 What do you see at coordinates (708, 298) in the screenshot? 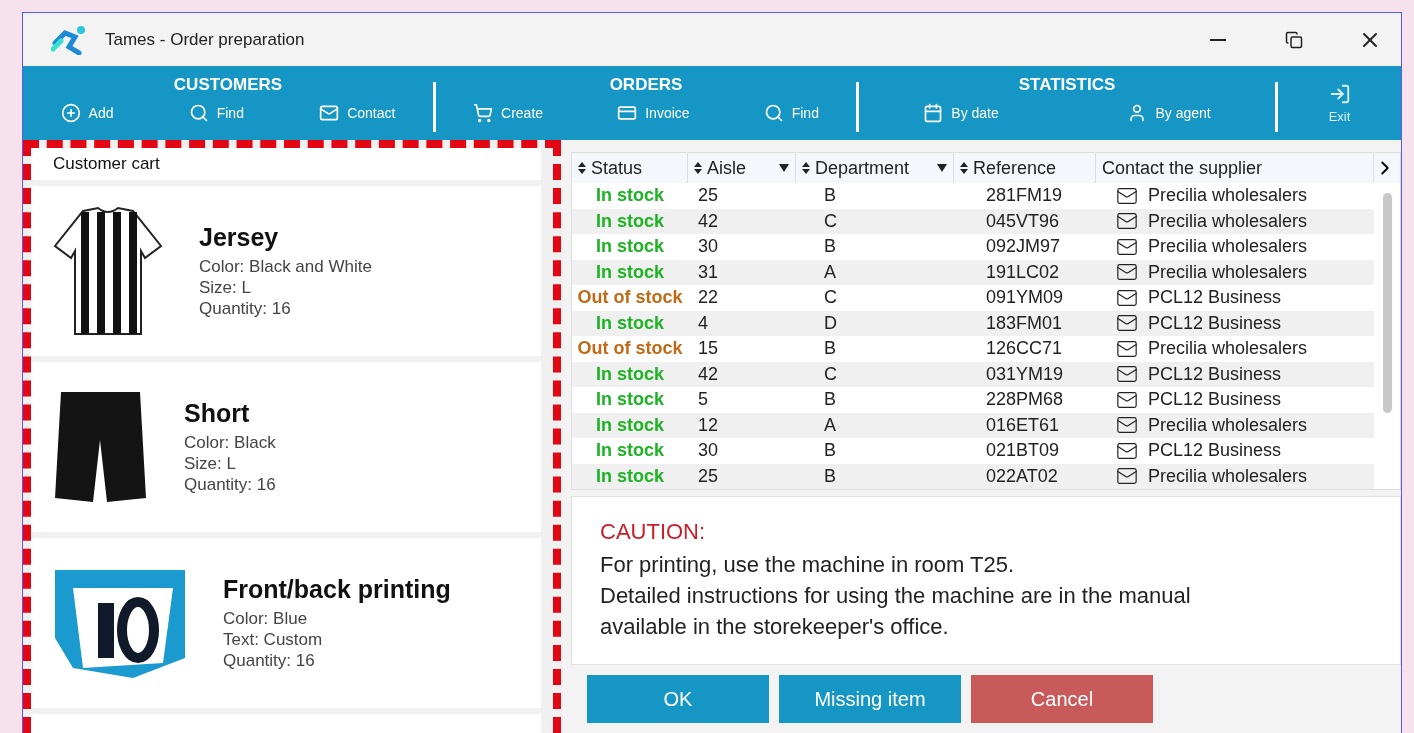
I see `table-cell-text: 22` at bounding box center [708, 298].